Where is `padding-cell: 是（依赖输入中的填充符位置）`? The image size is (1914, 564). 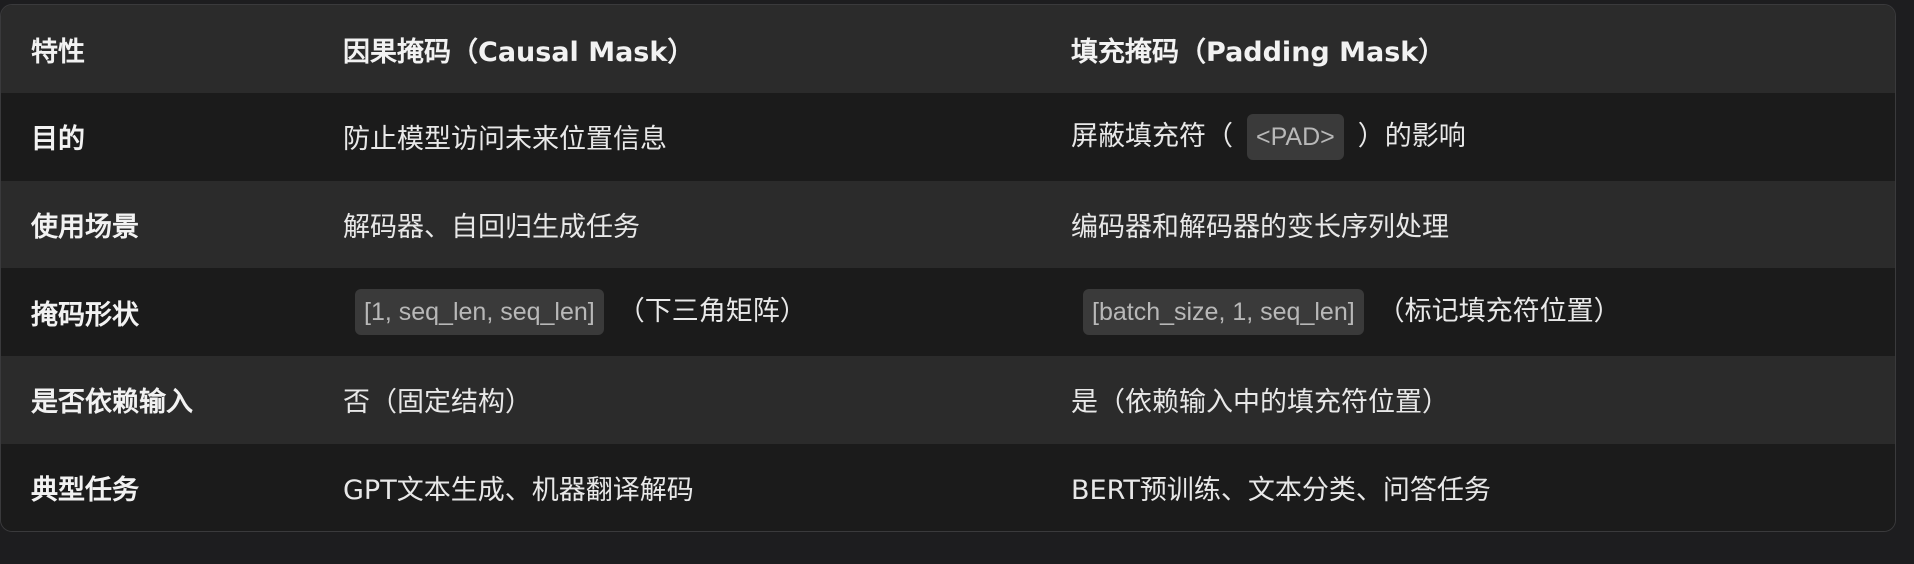
padding-cell: 是（依赖输入中的填充符位置） is located at coordinates (1260, 403).